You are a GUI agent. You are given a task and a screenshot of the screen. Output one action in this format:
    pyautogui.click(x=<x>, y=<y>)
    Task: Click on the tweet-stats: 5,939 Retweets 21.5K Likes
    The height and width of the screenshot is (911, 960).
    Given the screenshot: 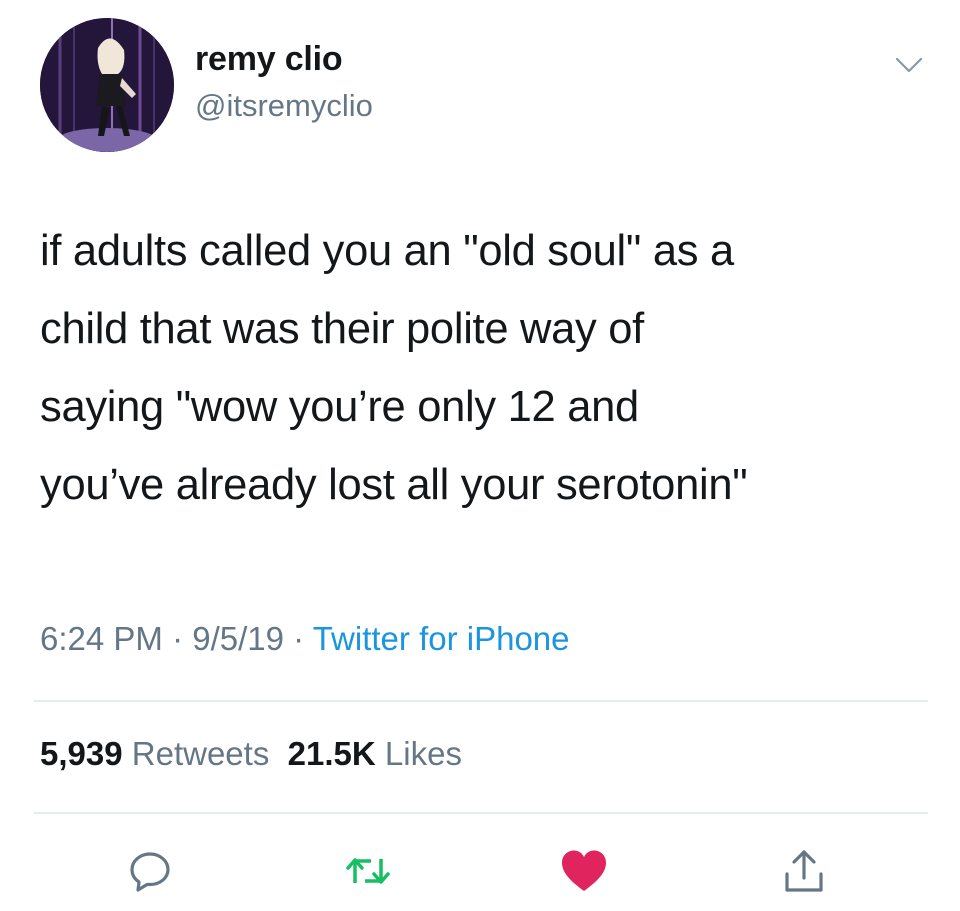 What is the action you would take?
    pyautogui.click(x=251, y=754)
    